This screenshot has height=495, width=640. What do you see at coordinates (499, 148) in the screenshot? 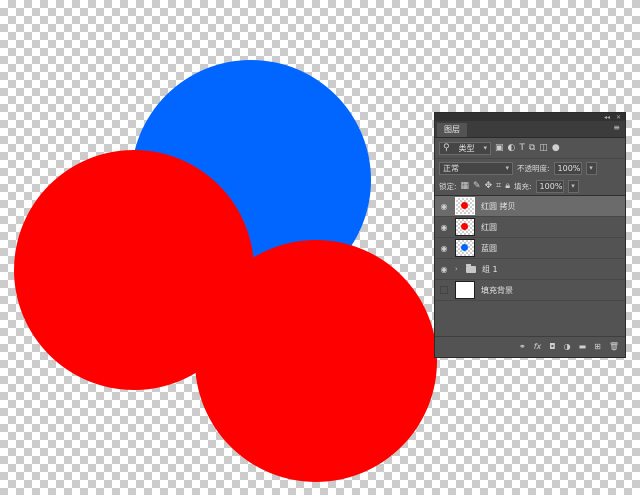
I see `image-filter-icon: ▣` at bounding box center [499, 148].